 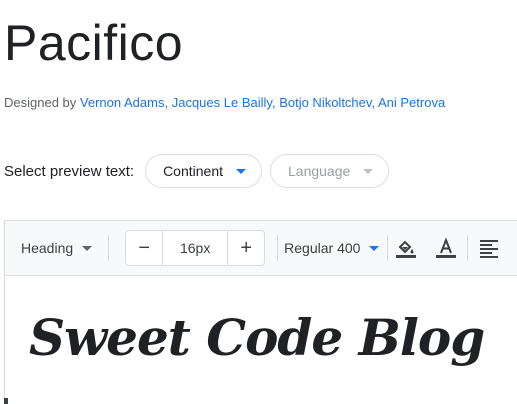 I want to click on font-weight-dropdown: Regular 400, so click(x=332, y=248).